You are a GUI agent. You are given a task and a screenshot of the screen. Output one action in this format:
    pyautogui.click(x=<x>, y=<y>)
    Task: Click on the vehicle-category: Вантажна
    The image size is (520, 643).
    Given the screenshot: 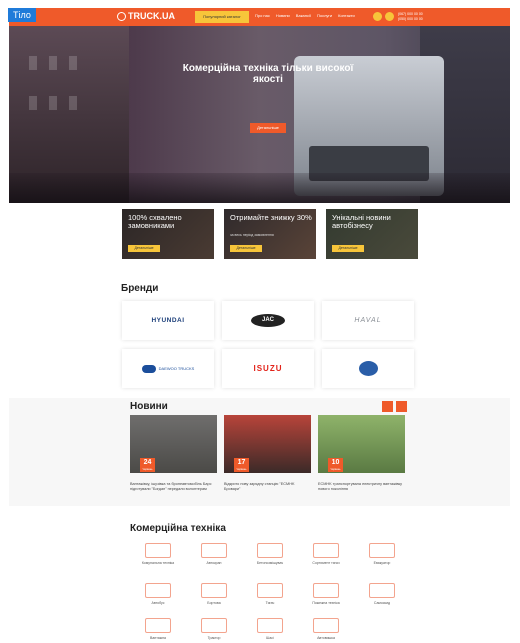 What is the action you would take?
    pyautogui.click(x=158, y=629)
    